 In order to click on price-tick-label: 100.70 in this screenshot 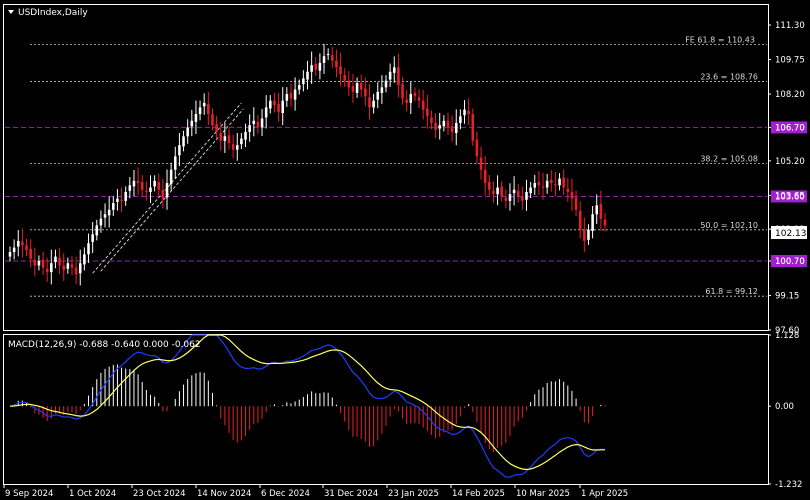, I will do `click(790, 262)`.